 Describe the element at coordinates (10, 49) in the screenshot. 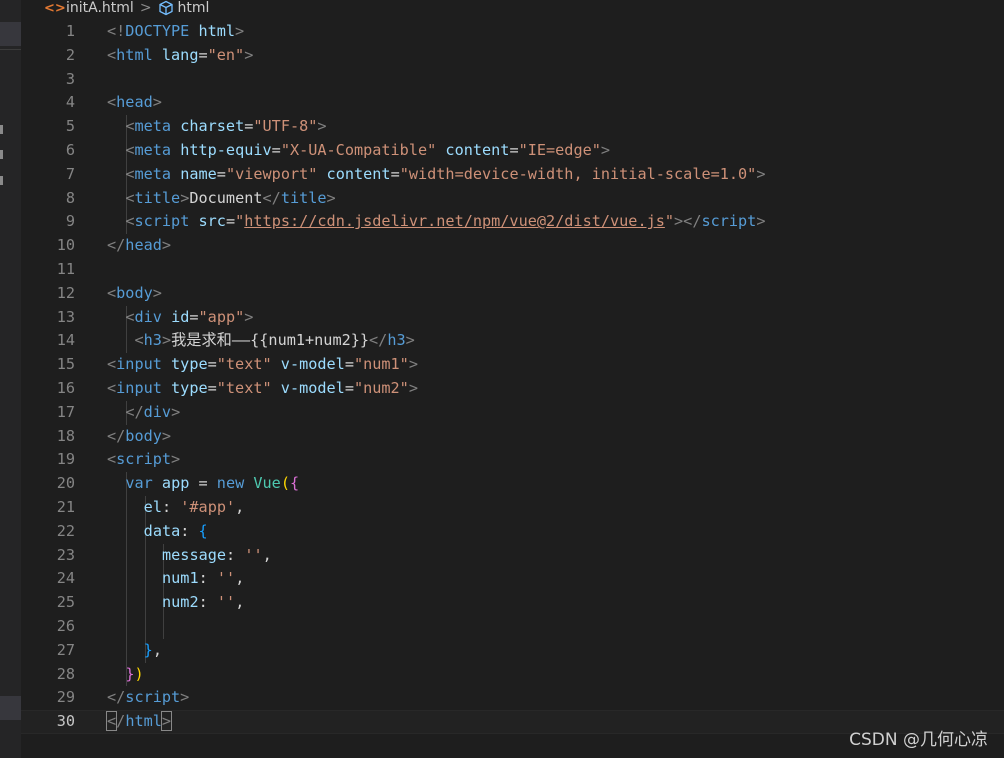

I see `sidebar-divider` at that location.